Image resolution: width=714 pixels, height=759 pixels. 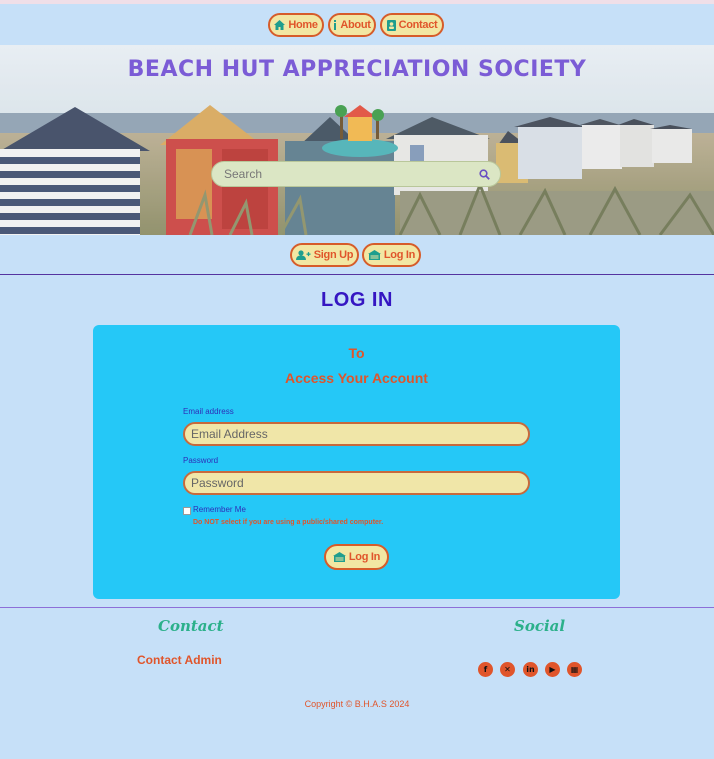 What do you see at coordinates (530, 669) in the screenshot?
I see `linkedin-icon: in` at bounding box center [530, 669].